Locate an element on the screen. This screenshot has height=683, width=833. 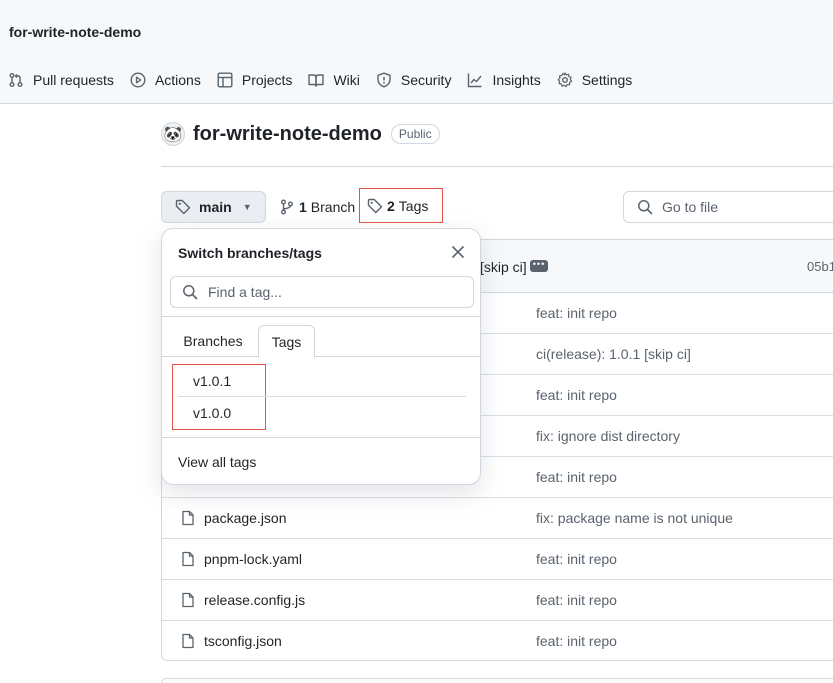
repo-title-row: 🐼 for-write-note-demo Public is located at coordinates (300, 134).